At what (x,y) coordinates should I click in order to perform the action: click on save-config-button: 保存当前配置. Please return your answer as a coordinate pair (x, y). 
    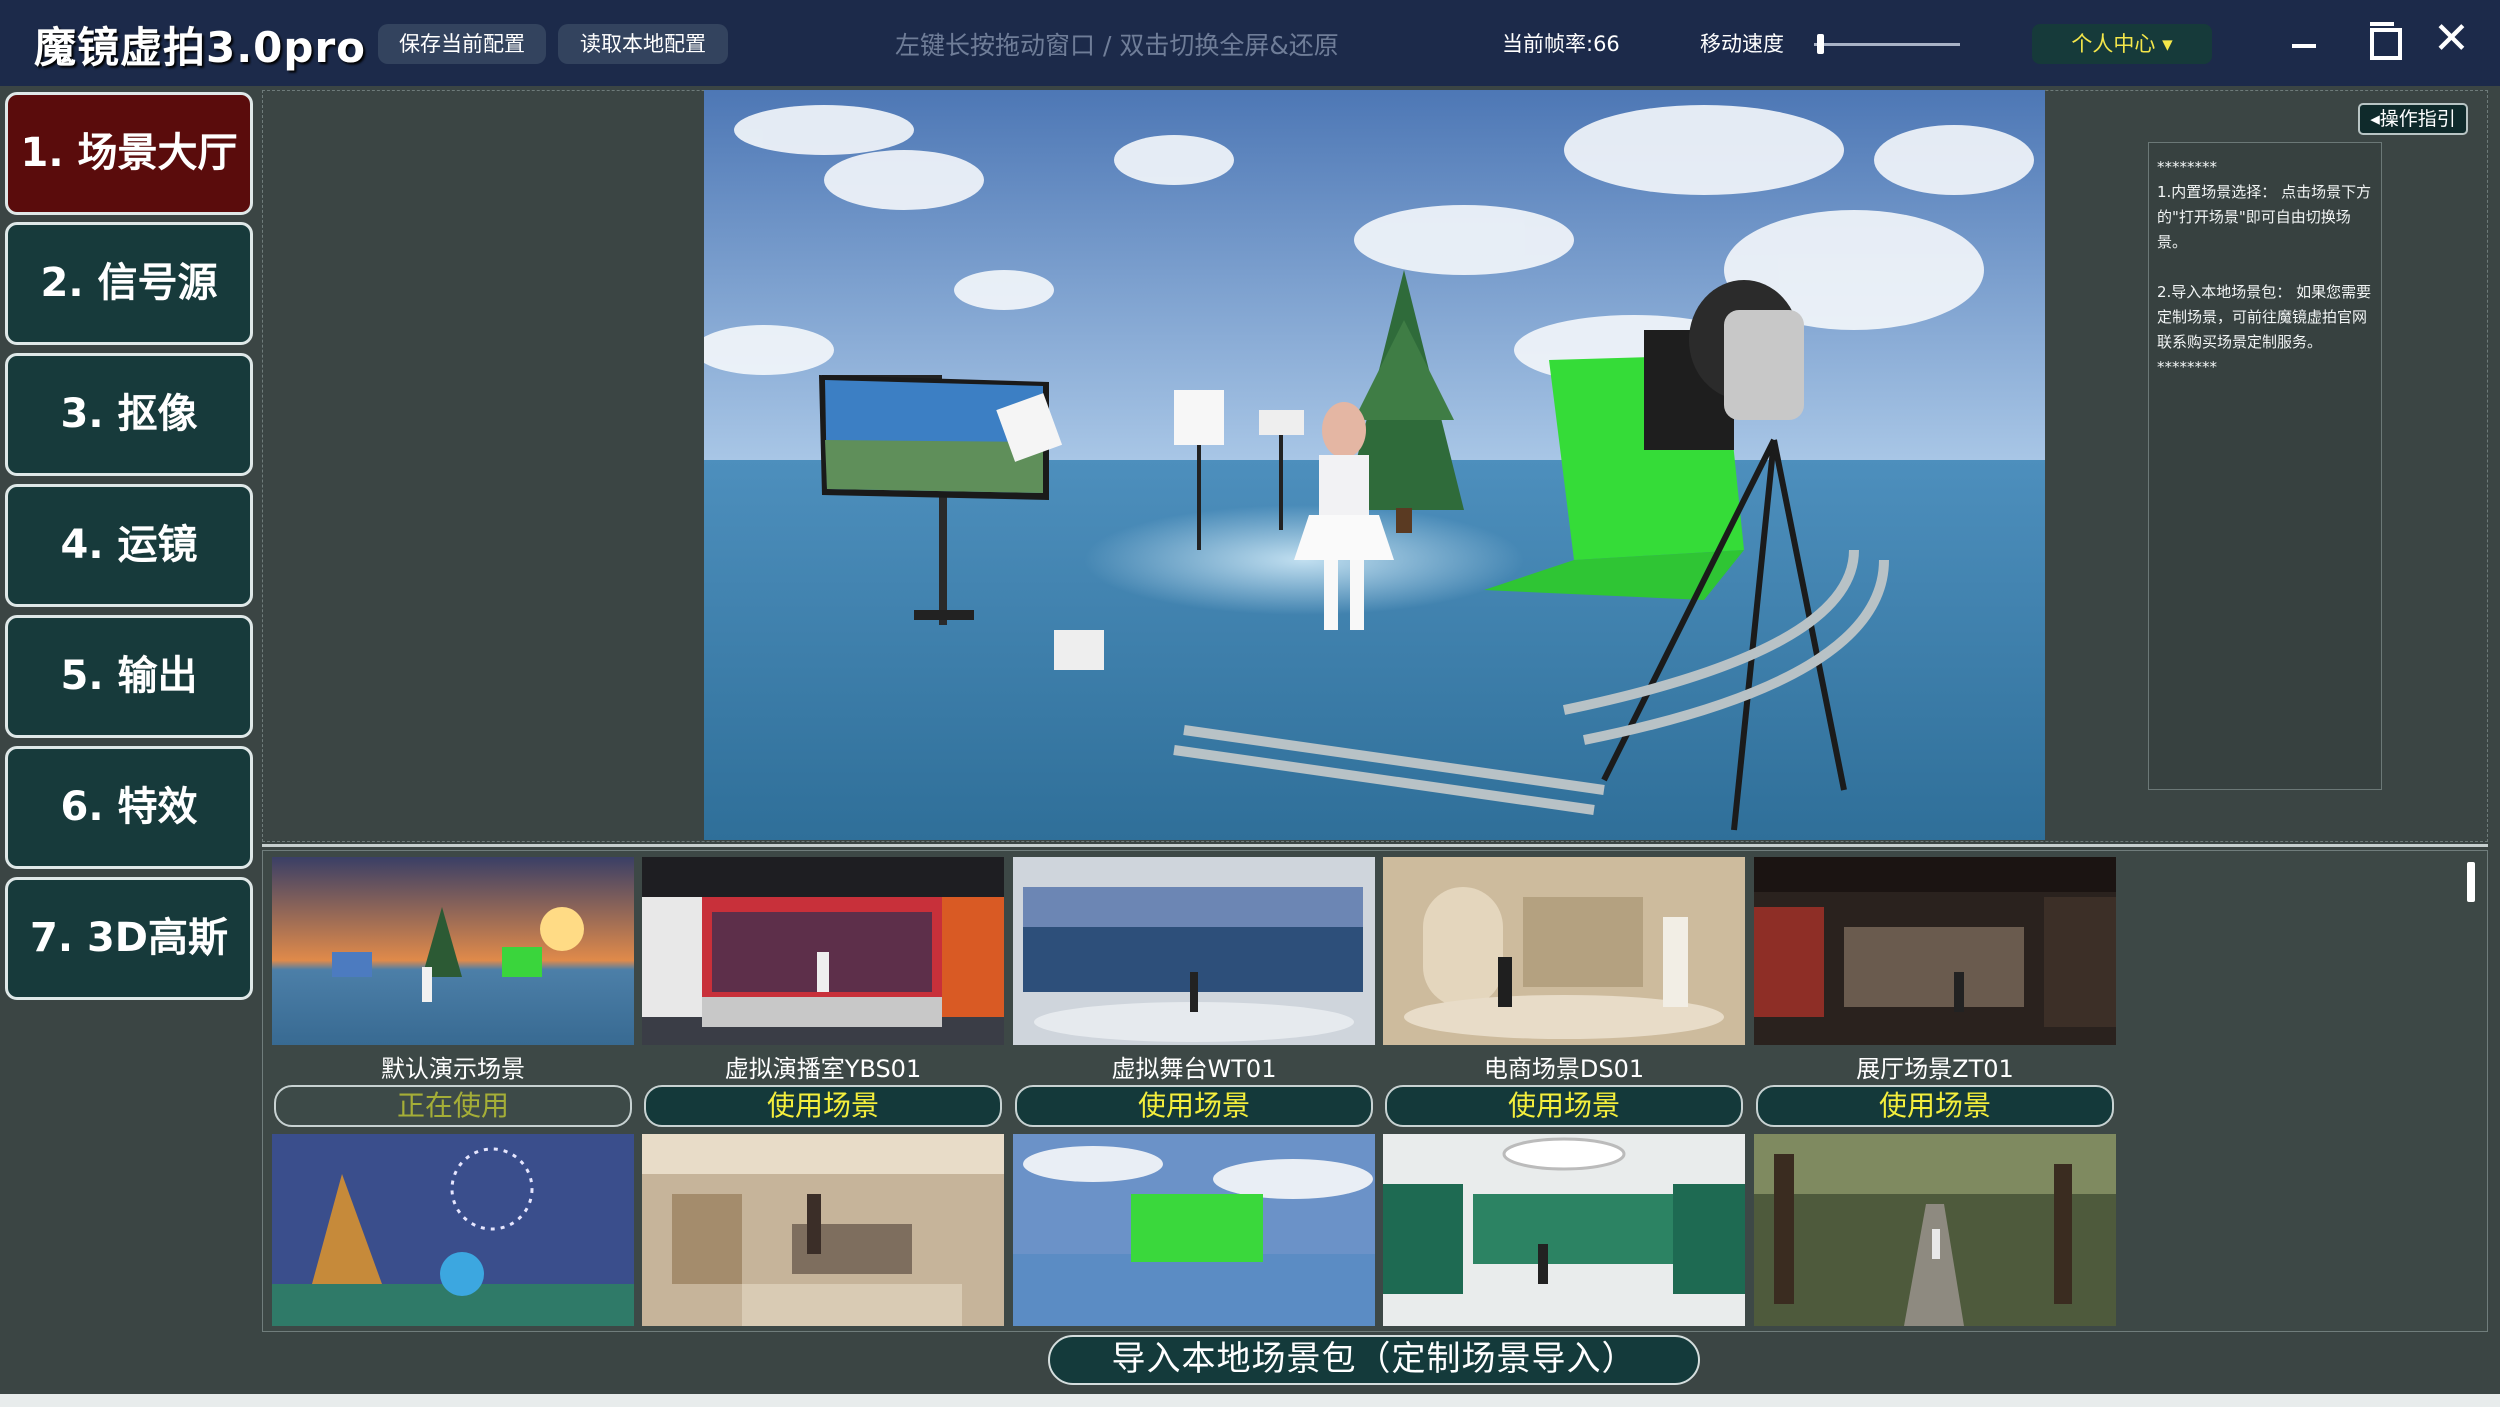
    Looking at the image, I should click on (462, 44).